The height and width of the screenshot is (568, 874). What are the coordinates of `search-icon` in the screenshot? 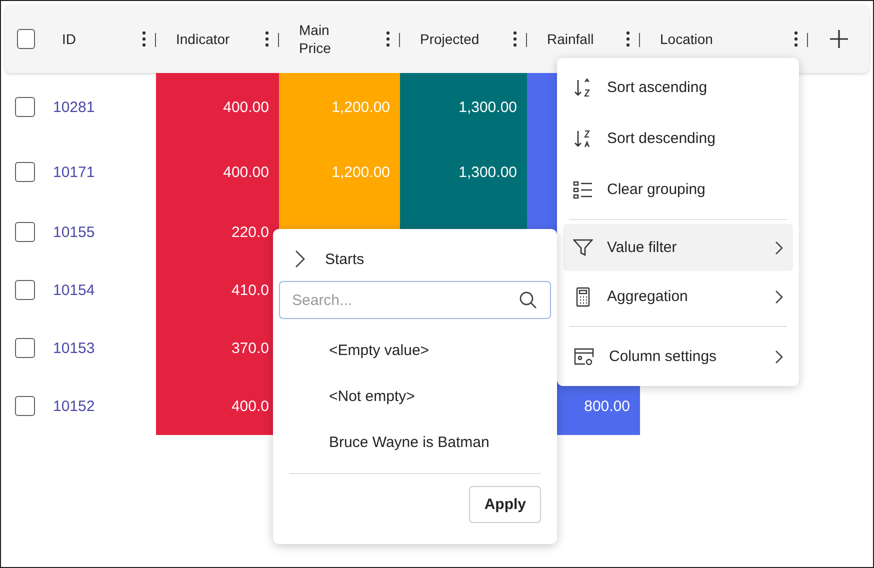 It's located at (528, 300).